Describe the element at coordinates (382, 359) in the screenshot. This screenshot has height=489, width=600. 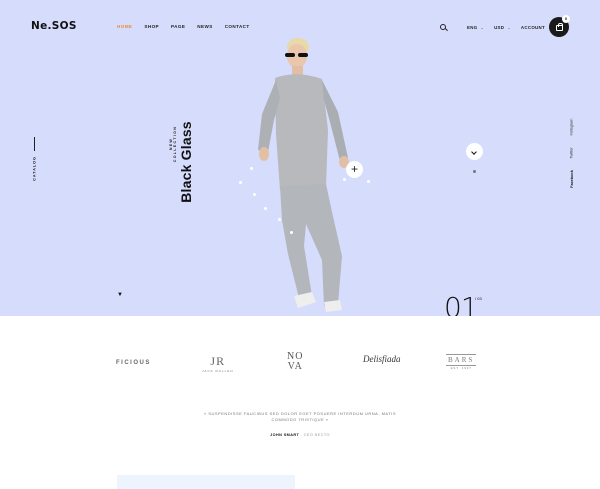
I see `brand-script-logo: Delisfiada` at that location.